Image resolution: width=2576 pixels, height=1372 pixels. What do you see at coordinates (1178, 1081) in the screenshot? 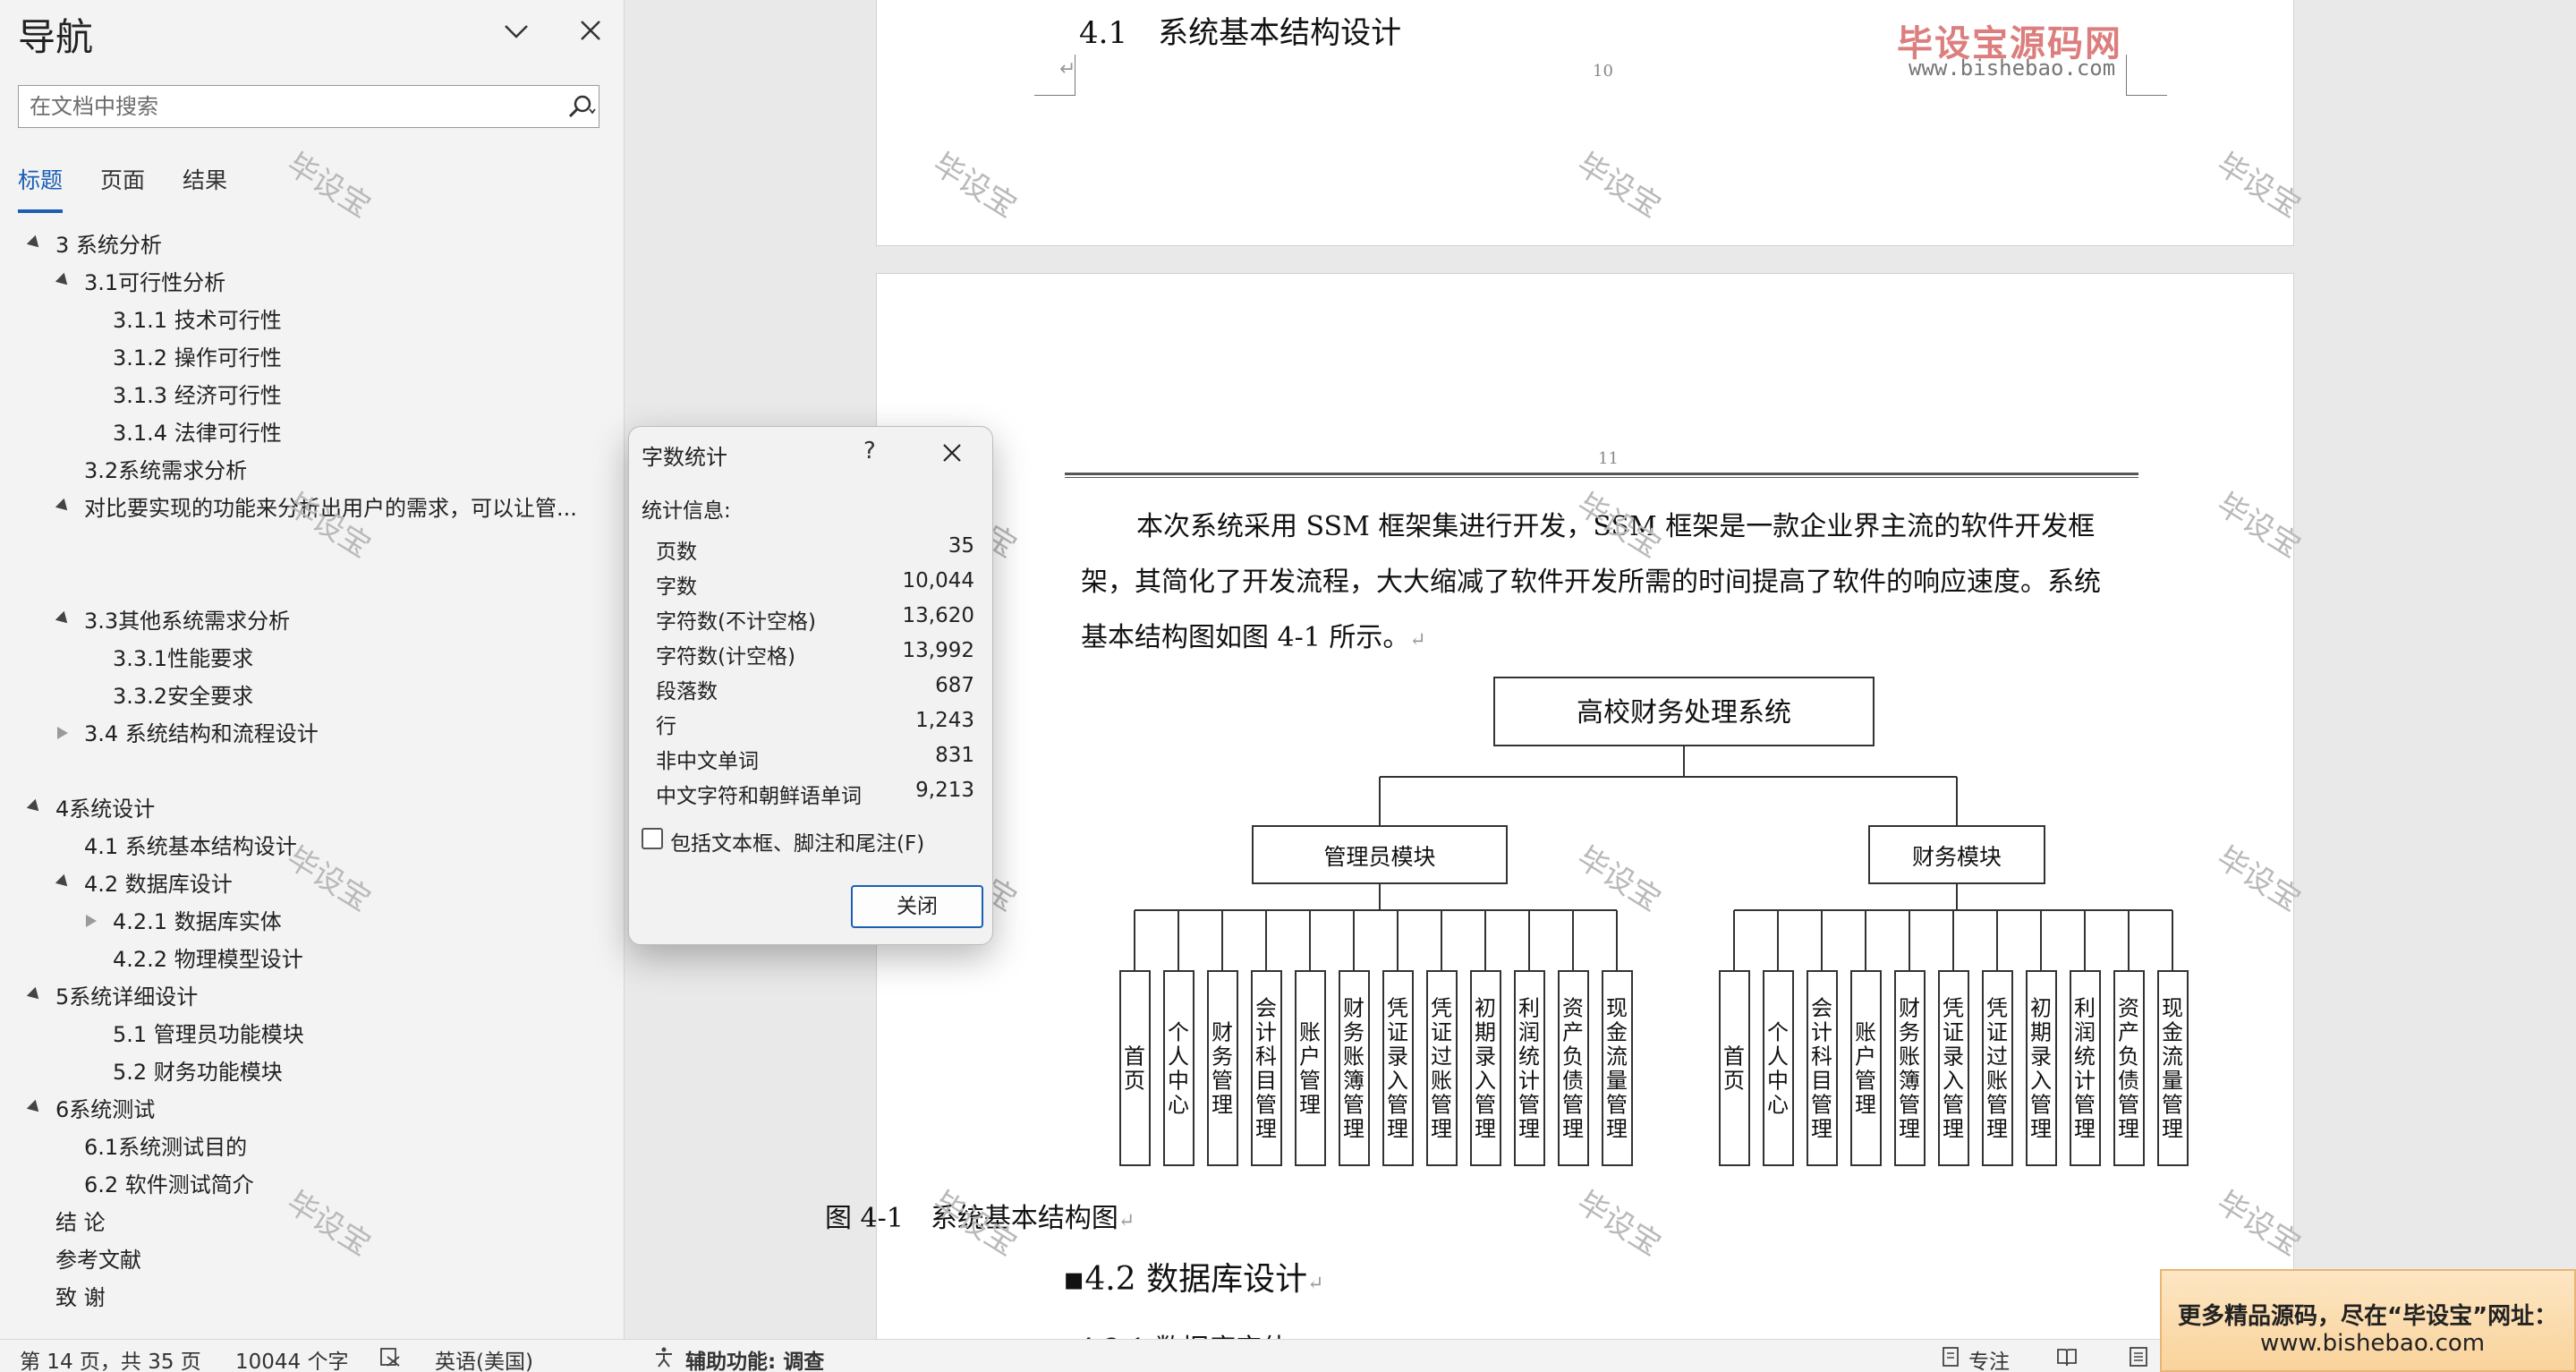
I see `leaf-label-char: 中` at bounding box center [1178, 1081].